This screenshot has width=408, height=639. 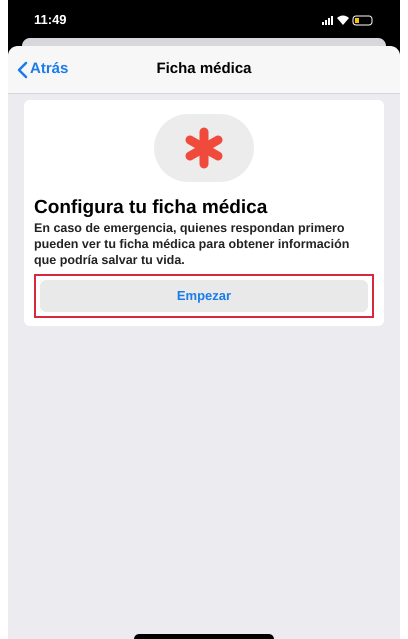 I want to click on chevron-left-icon, so click(x=22, y=69).